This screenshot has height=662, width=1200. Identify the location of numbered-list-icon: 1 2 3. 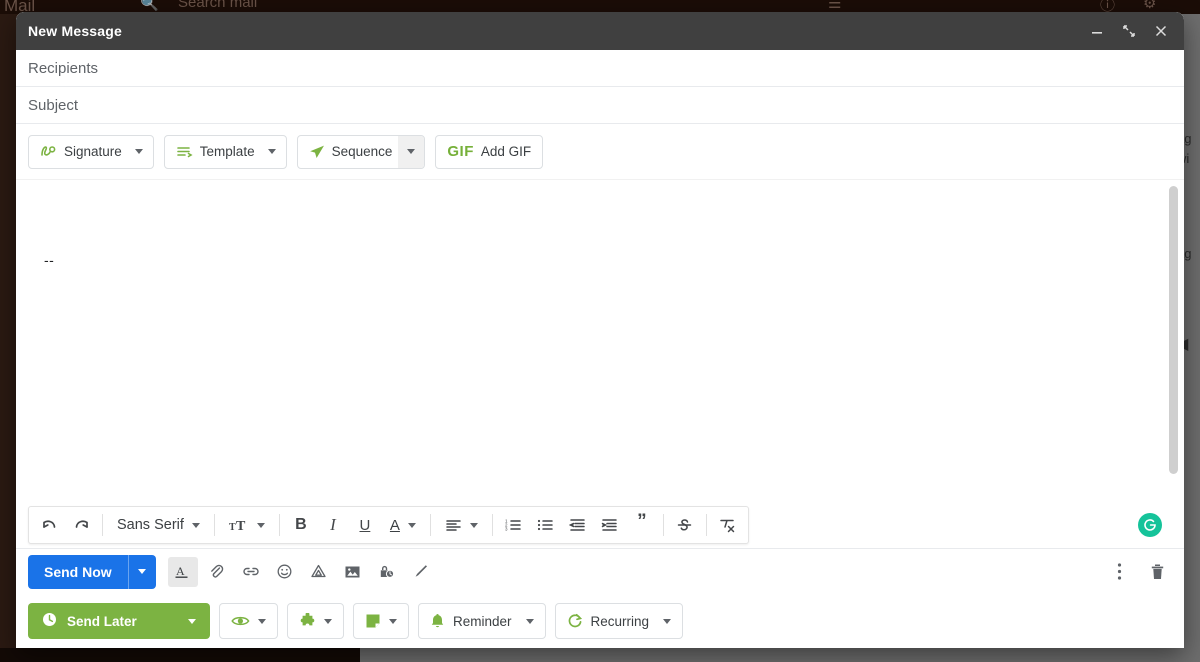
(514, 525).